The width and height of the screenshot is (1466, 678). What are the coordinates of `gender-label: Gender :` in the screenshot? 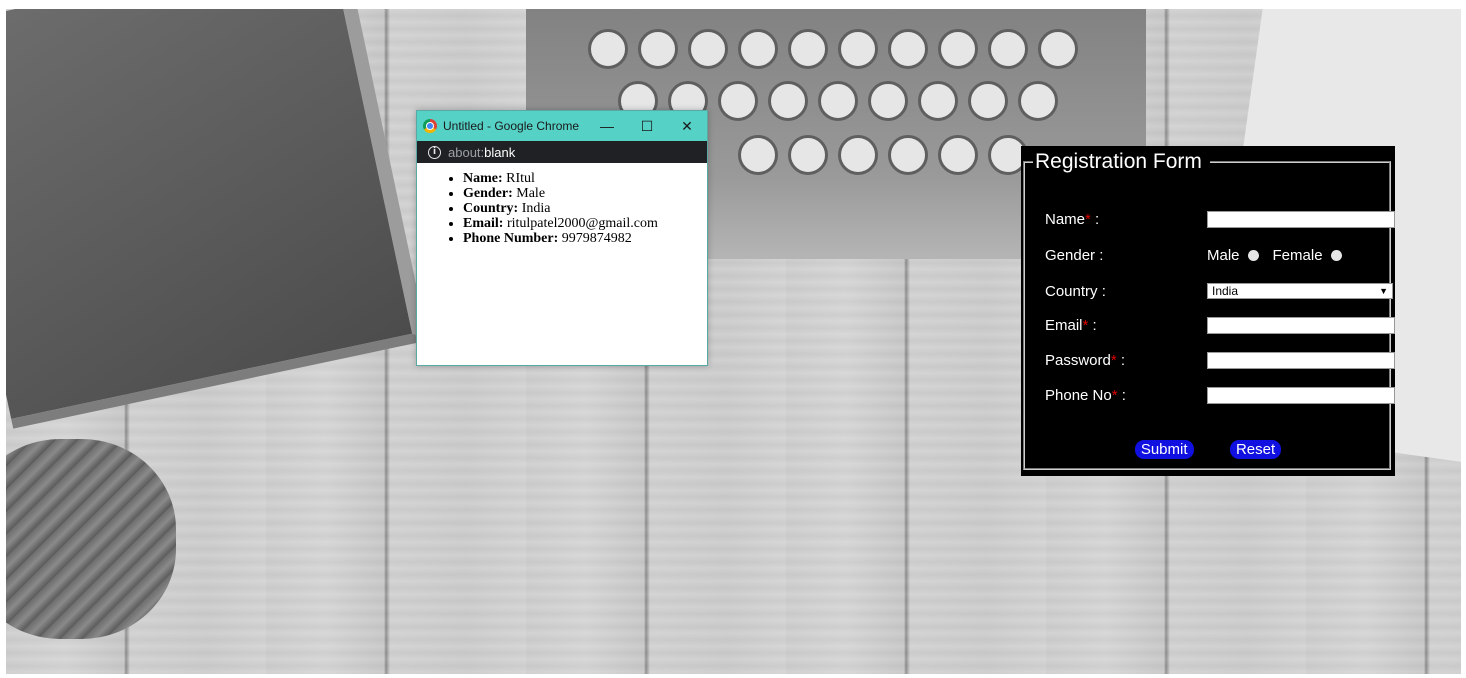 It's located at (1074, 255).